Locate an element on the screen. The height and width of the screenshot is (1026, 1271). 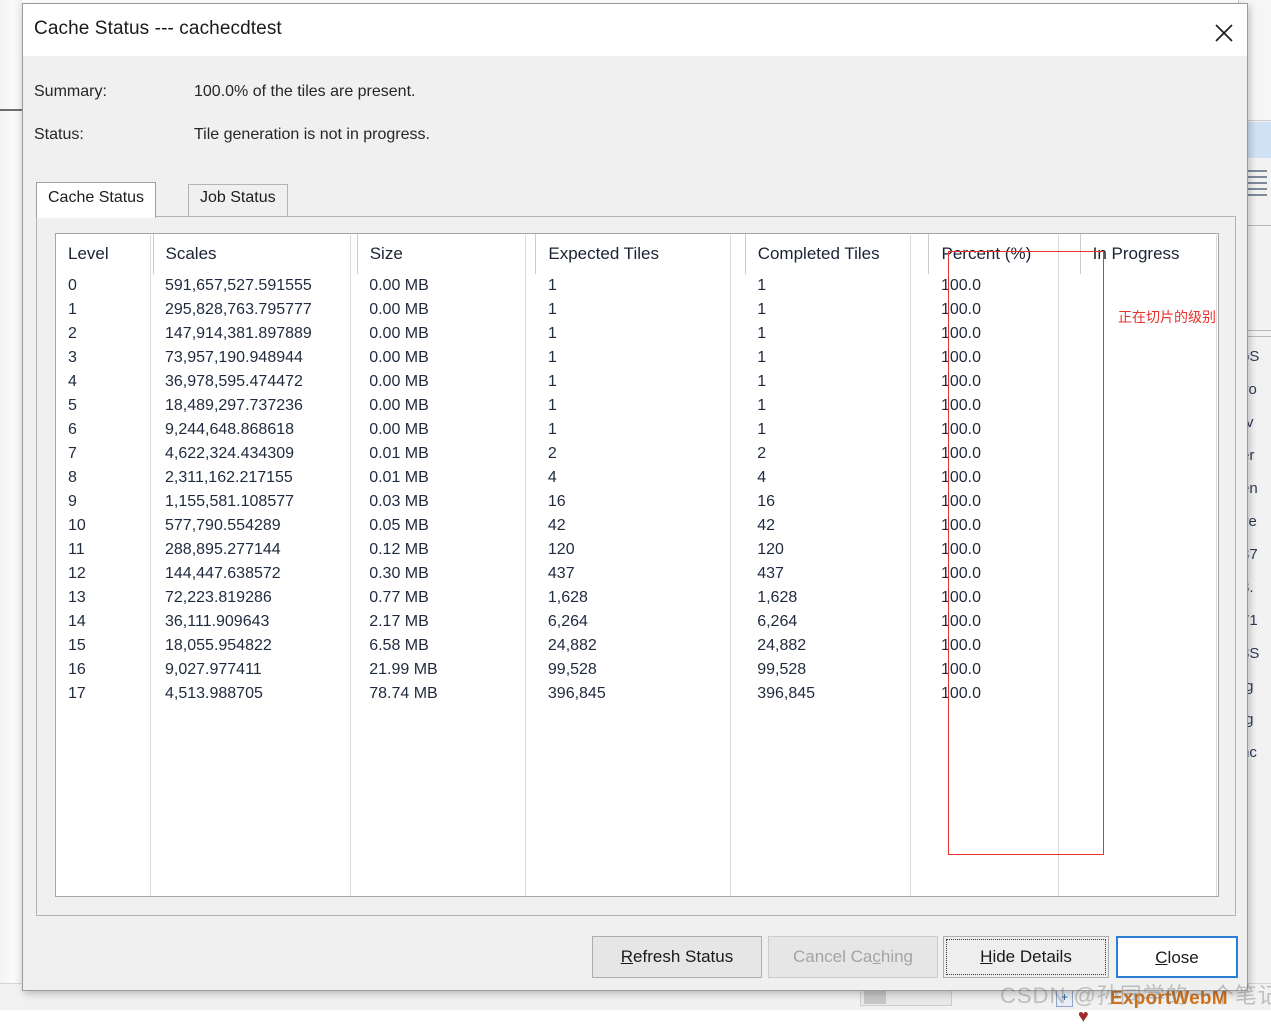
table-row: 169,027.97741121.99 MB99,52899,528100.0 is located at coordinates (637, 670).